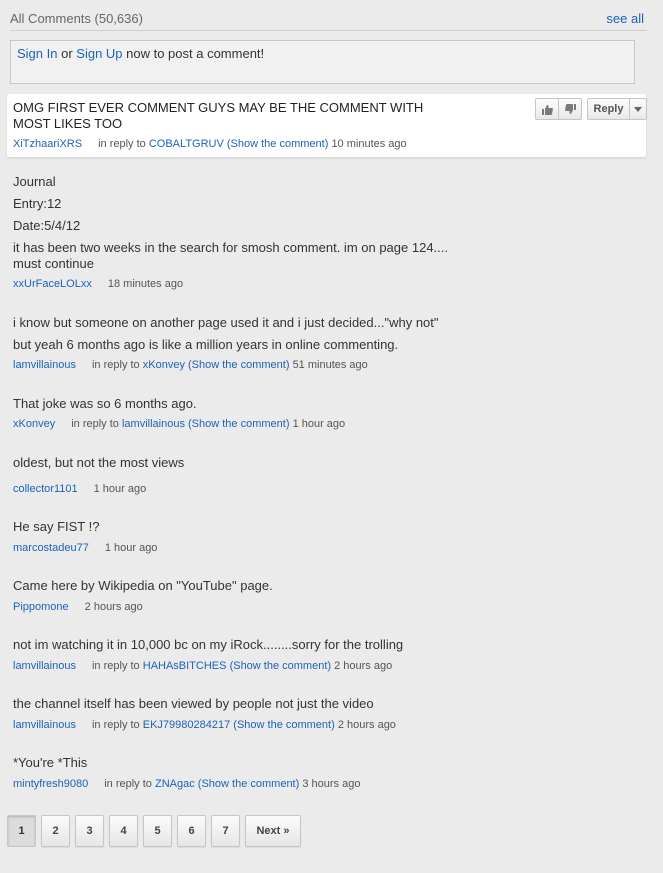 This screenshot has height=873, width=663. Describe the element at coordinates (99, 462) in the screenshot. I see `comment-text: oldest, but not the most views` at that location.